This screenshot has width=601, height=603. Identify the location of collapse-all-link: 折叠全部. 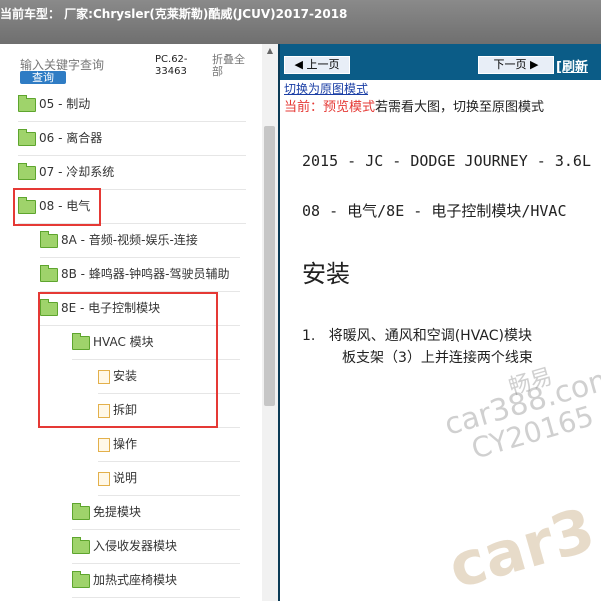
(232, 66).